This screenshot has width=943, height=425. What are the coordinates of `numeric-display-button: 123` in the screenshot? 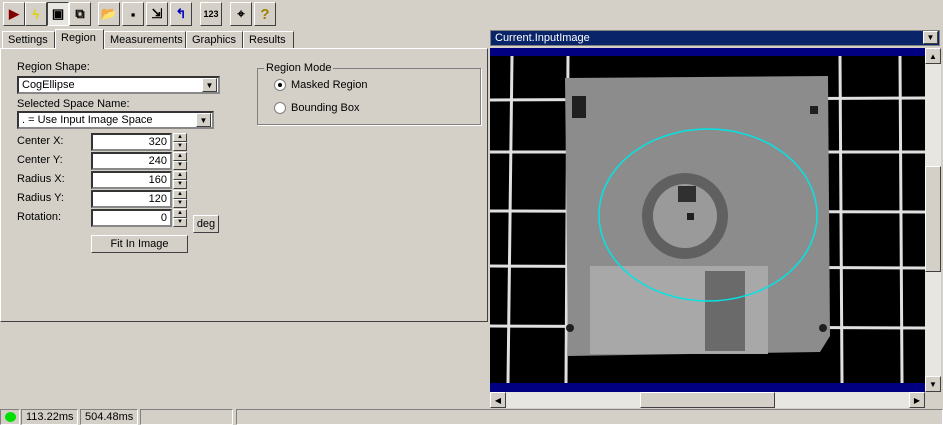 It's located at (211, 14).